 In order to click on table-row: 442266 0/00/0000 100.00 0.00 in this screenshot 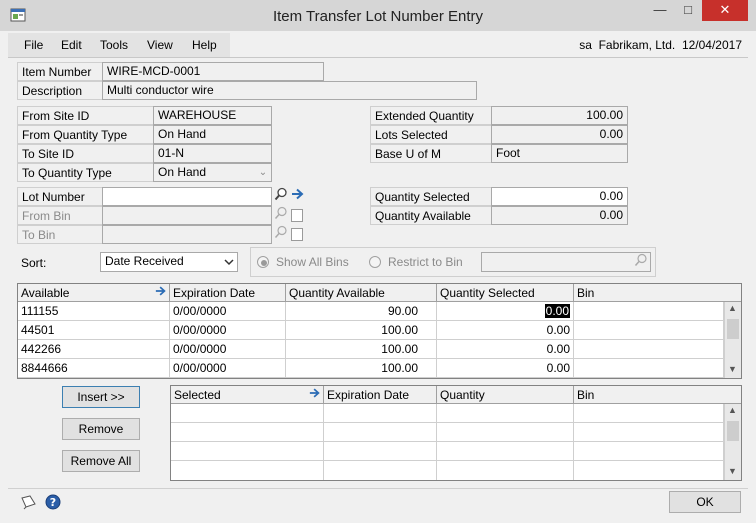, I will do `click(371, 349)`.